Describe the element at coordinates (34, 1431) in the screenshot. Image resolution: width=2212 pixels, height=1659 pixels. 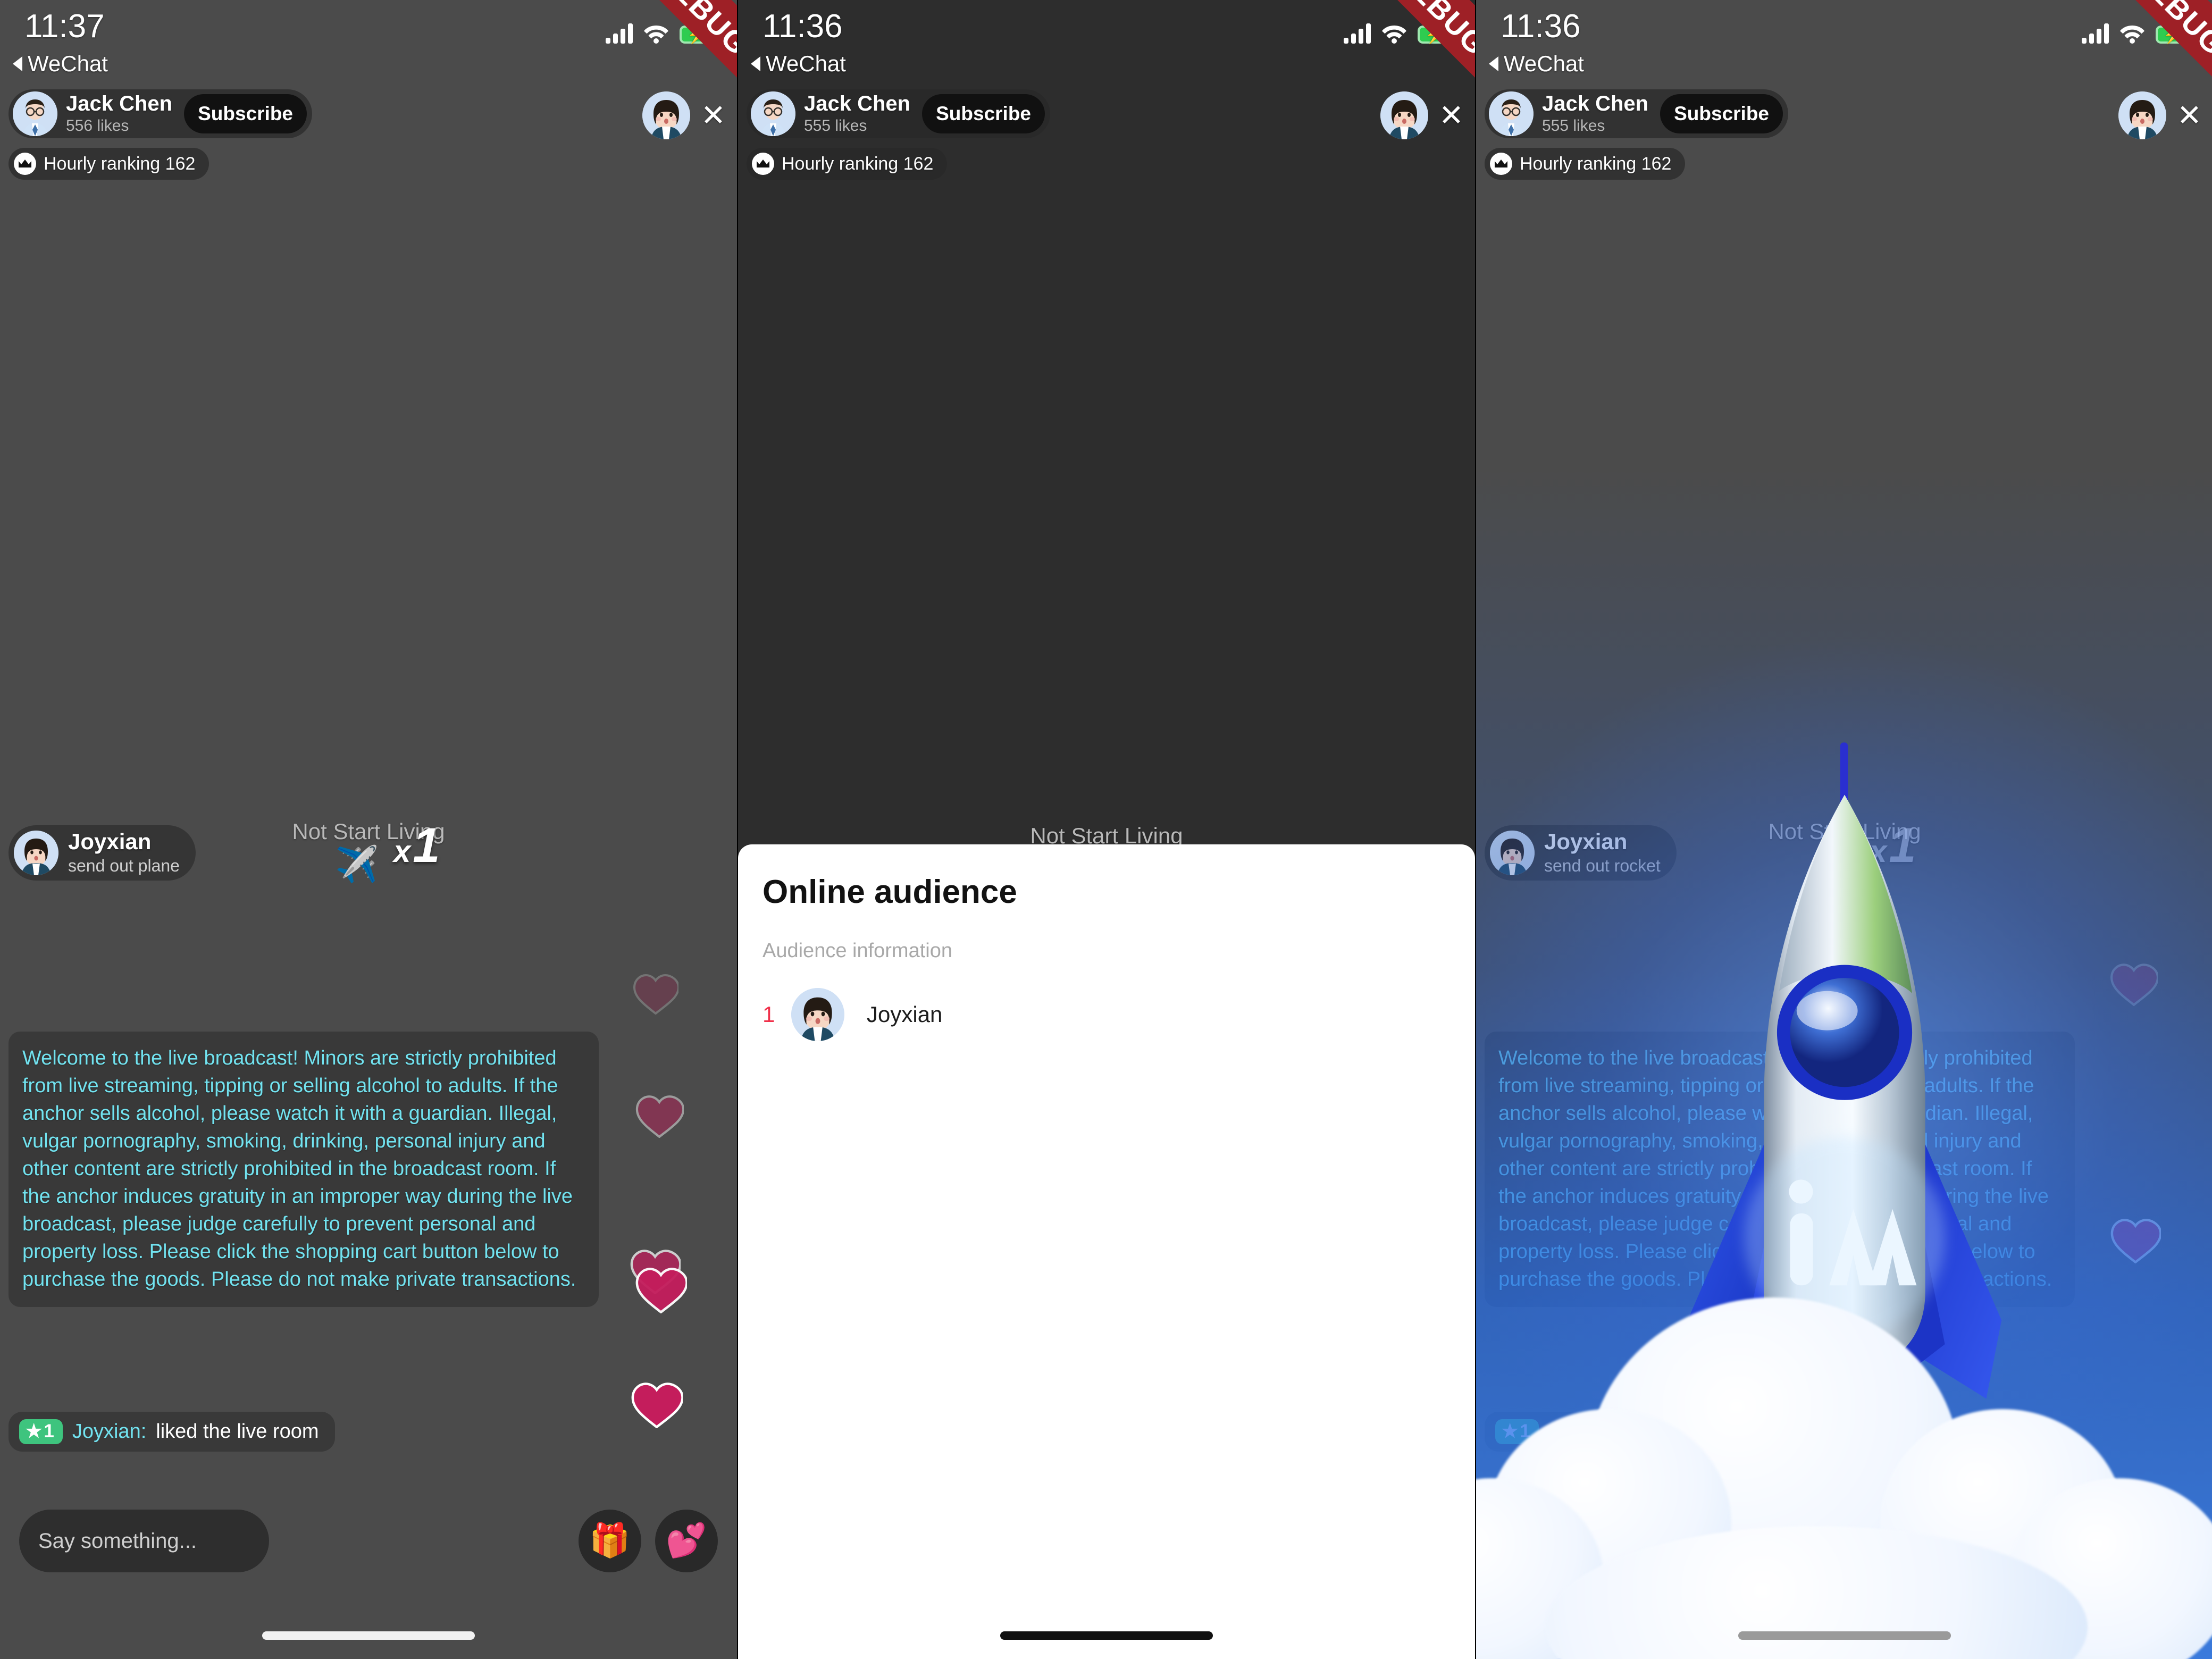
I see `level-star-icon: ★` at that location.